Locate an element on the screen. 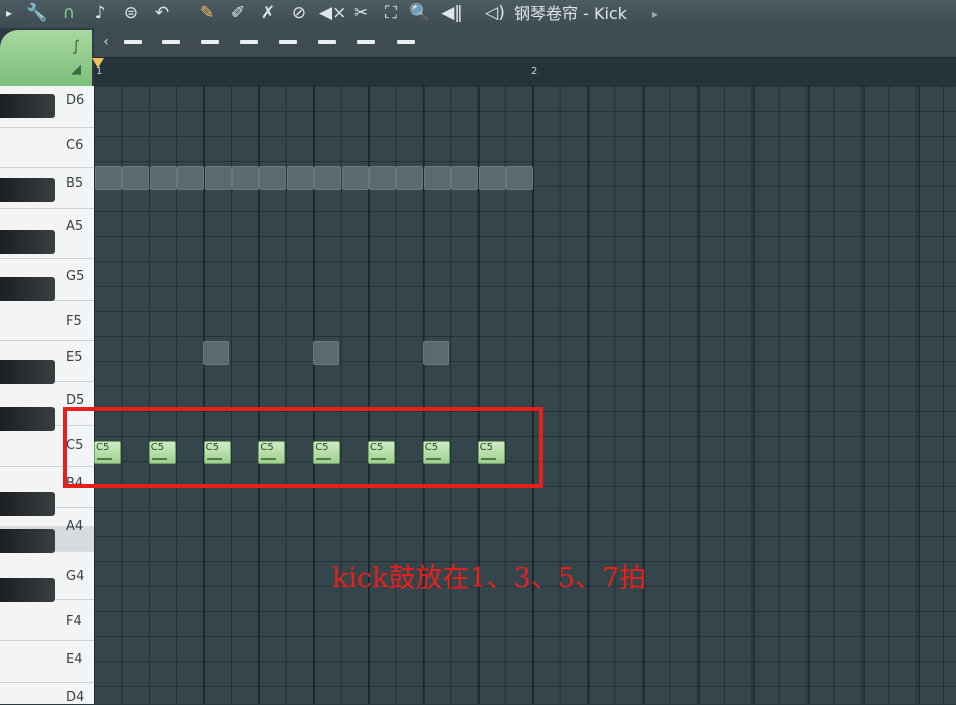  key-label: F4 is located at coordinates (74, 621).